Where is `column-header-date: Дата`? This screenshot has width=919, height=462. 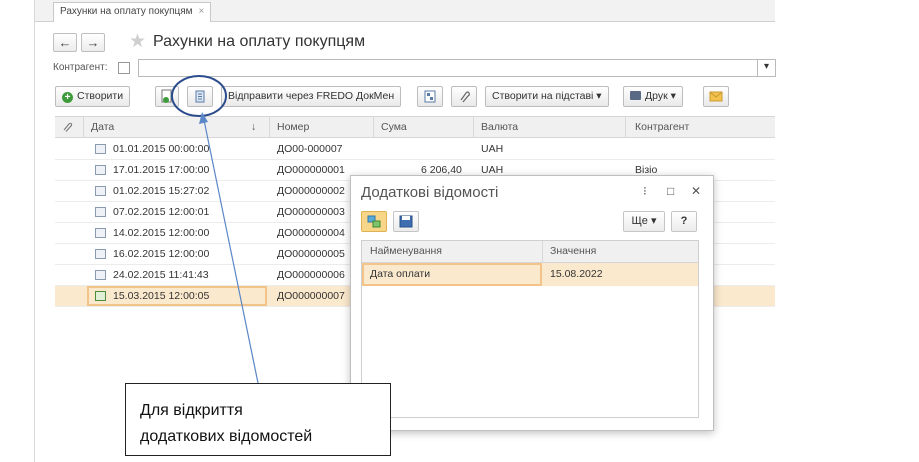 column-header-date: Дата is located at coordinates (102, 127).